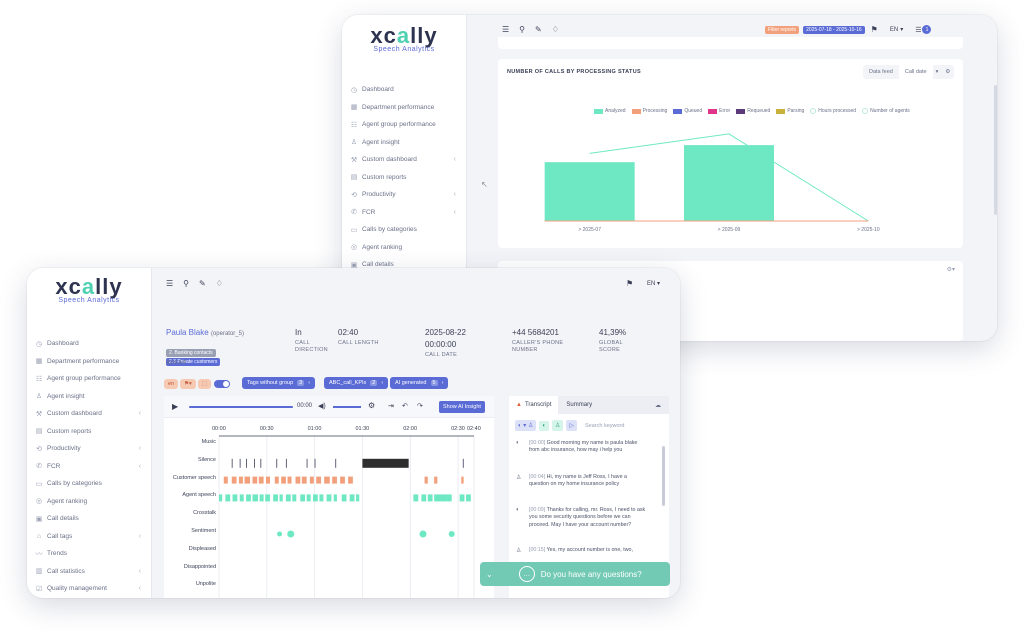 This screenshot has height=637, width=1024. I want to click on user-filter-icon: ♙, so click(557, 425).